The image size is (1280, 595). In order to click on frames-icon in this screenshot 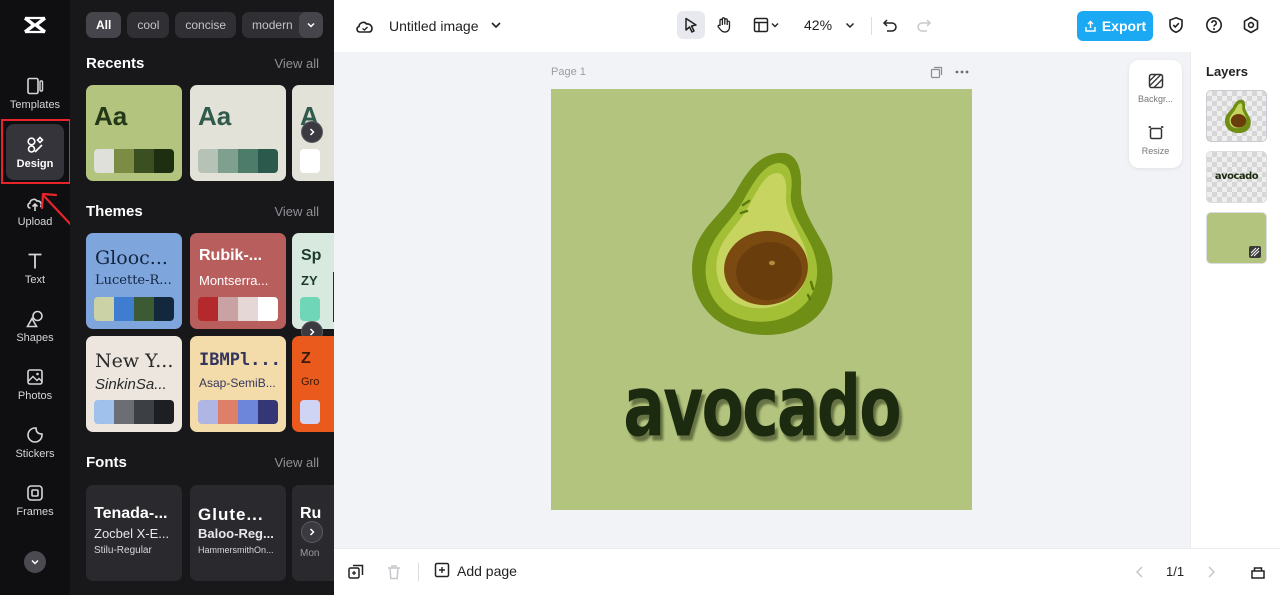, I will do `click(35, 492)`.